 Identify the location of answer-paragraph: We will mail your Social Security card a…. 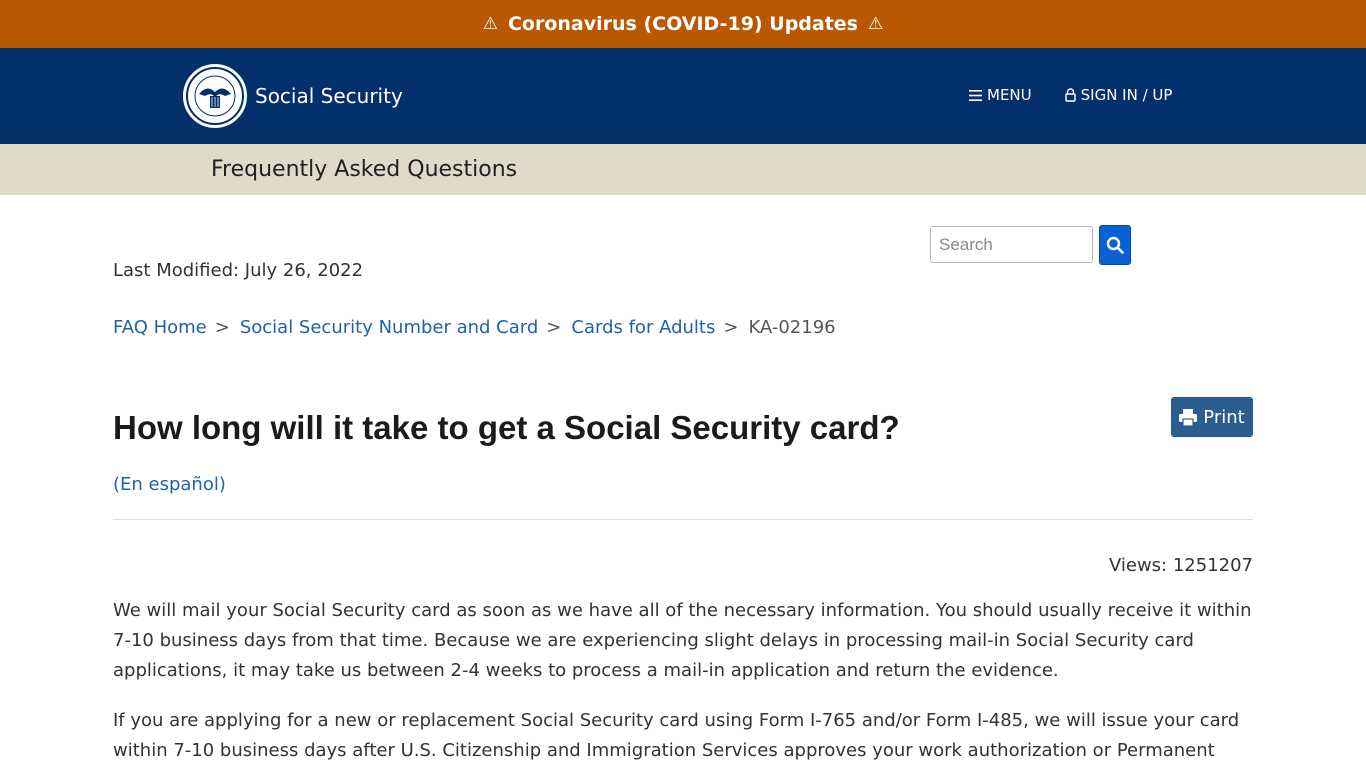
(682, 640).